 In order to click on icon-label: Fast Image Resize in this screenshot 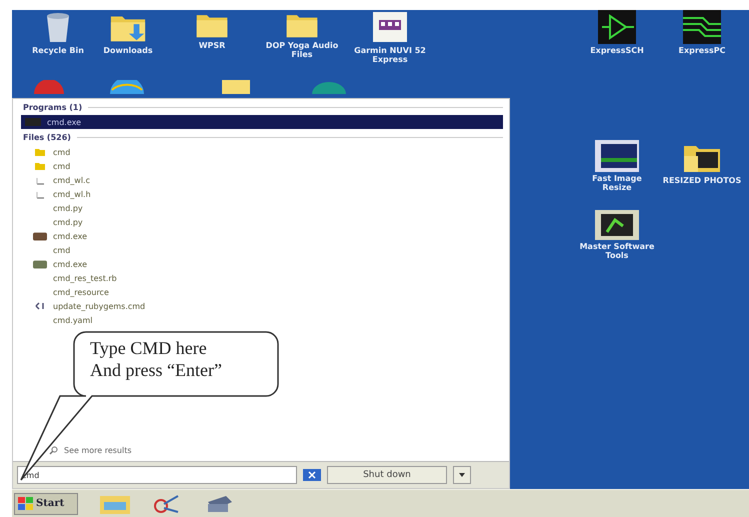, I will do `click(617, 183)`.